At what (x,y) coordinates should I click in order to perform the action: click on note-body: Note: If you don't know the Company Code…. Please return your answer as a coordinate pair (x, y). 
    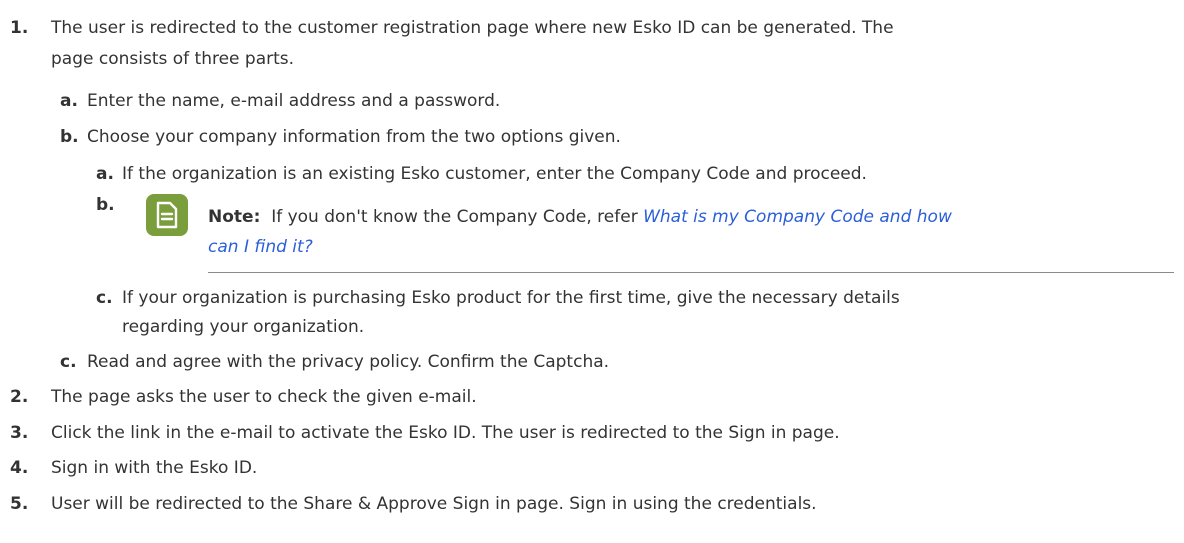
    Looking at the image, I should click on (691, 230).